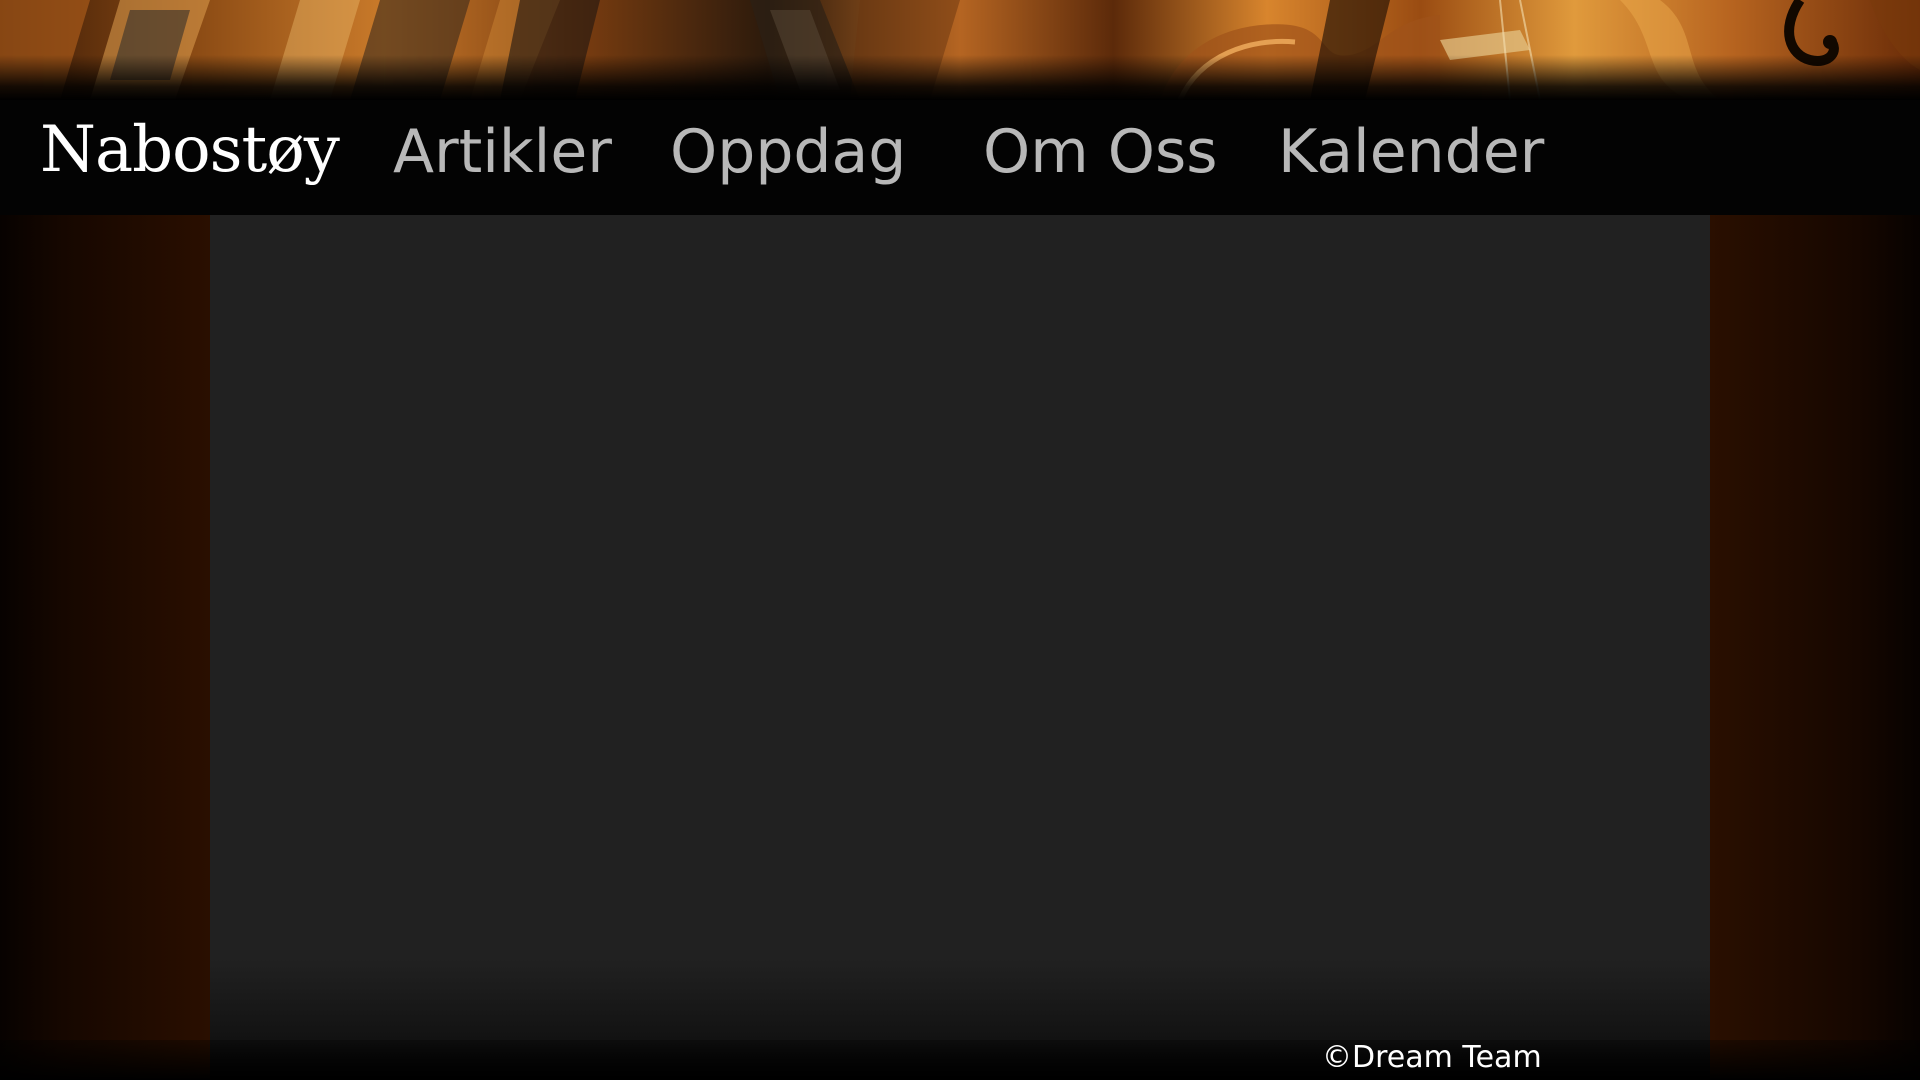  I want to click on nav-item-artikler: Artikler, so click(502, 152).